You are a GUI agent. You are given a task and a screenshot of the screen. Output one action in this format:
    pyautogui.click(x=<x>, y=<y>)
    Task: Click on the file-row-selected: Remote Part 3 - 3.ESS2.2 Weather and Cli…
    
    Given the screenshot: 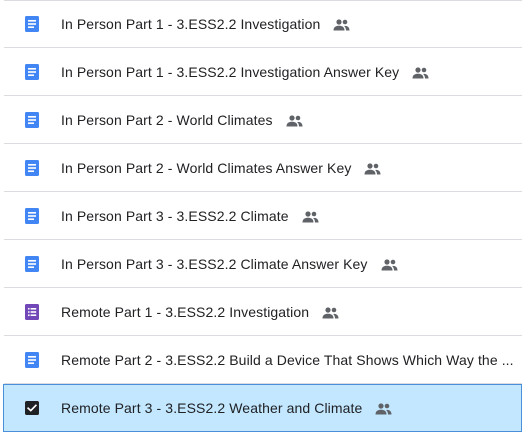 What is the action you would take?
    pyautogui.click(x=262, y=408)
    